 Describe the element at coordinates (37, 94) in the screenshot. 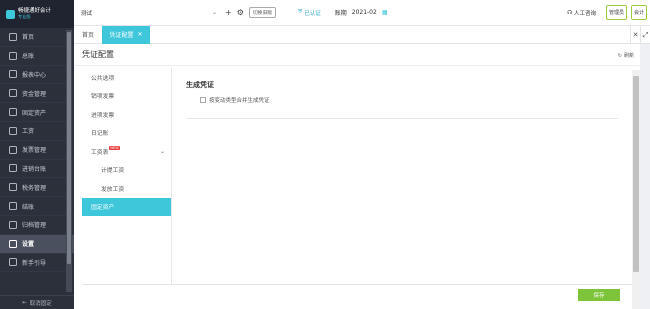

I see `sidebar-item-funds: 资金管理` at that location.